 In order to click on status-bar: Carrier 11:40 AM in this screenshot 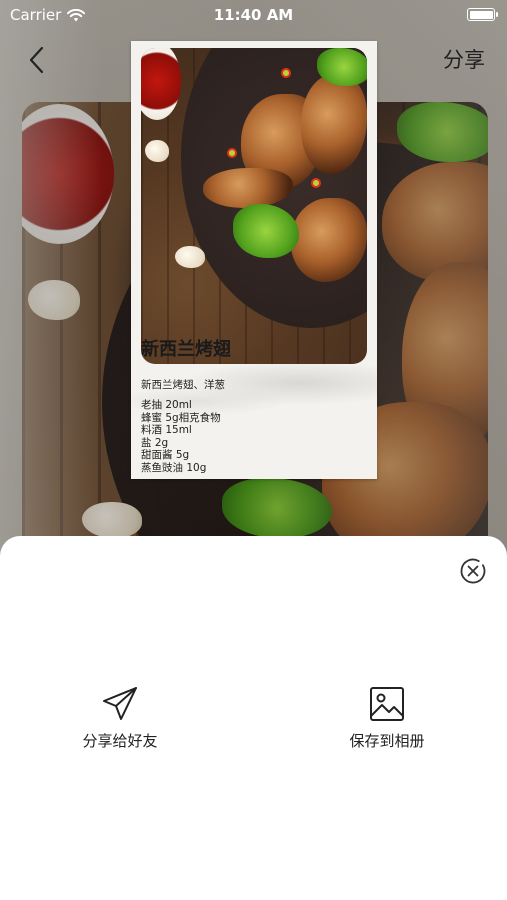, I will do `click(253, 16)`.